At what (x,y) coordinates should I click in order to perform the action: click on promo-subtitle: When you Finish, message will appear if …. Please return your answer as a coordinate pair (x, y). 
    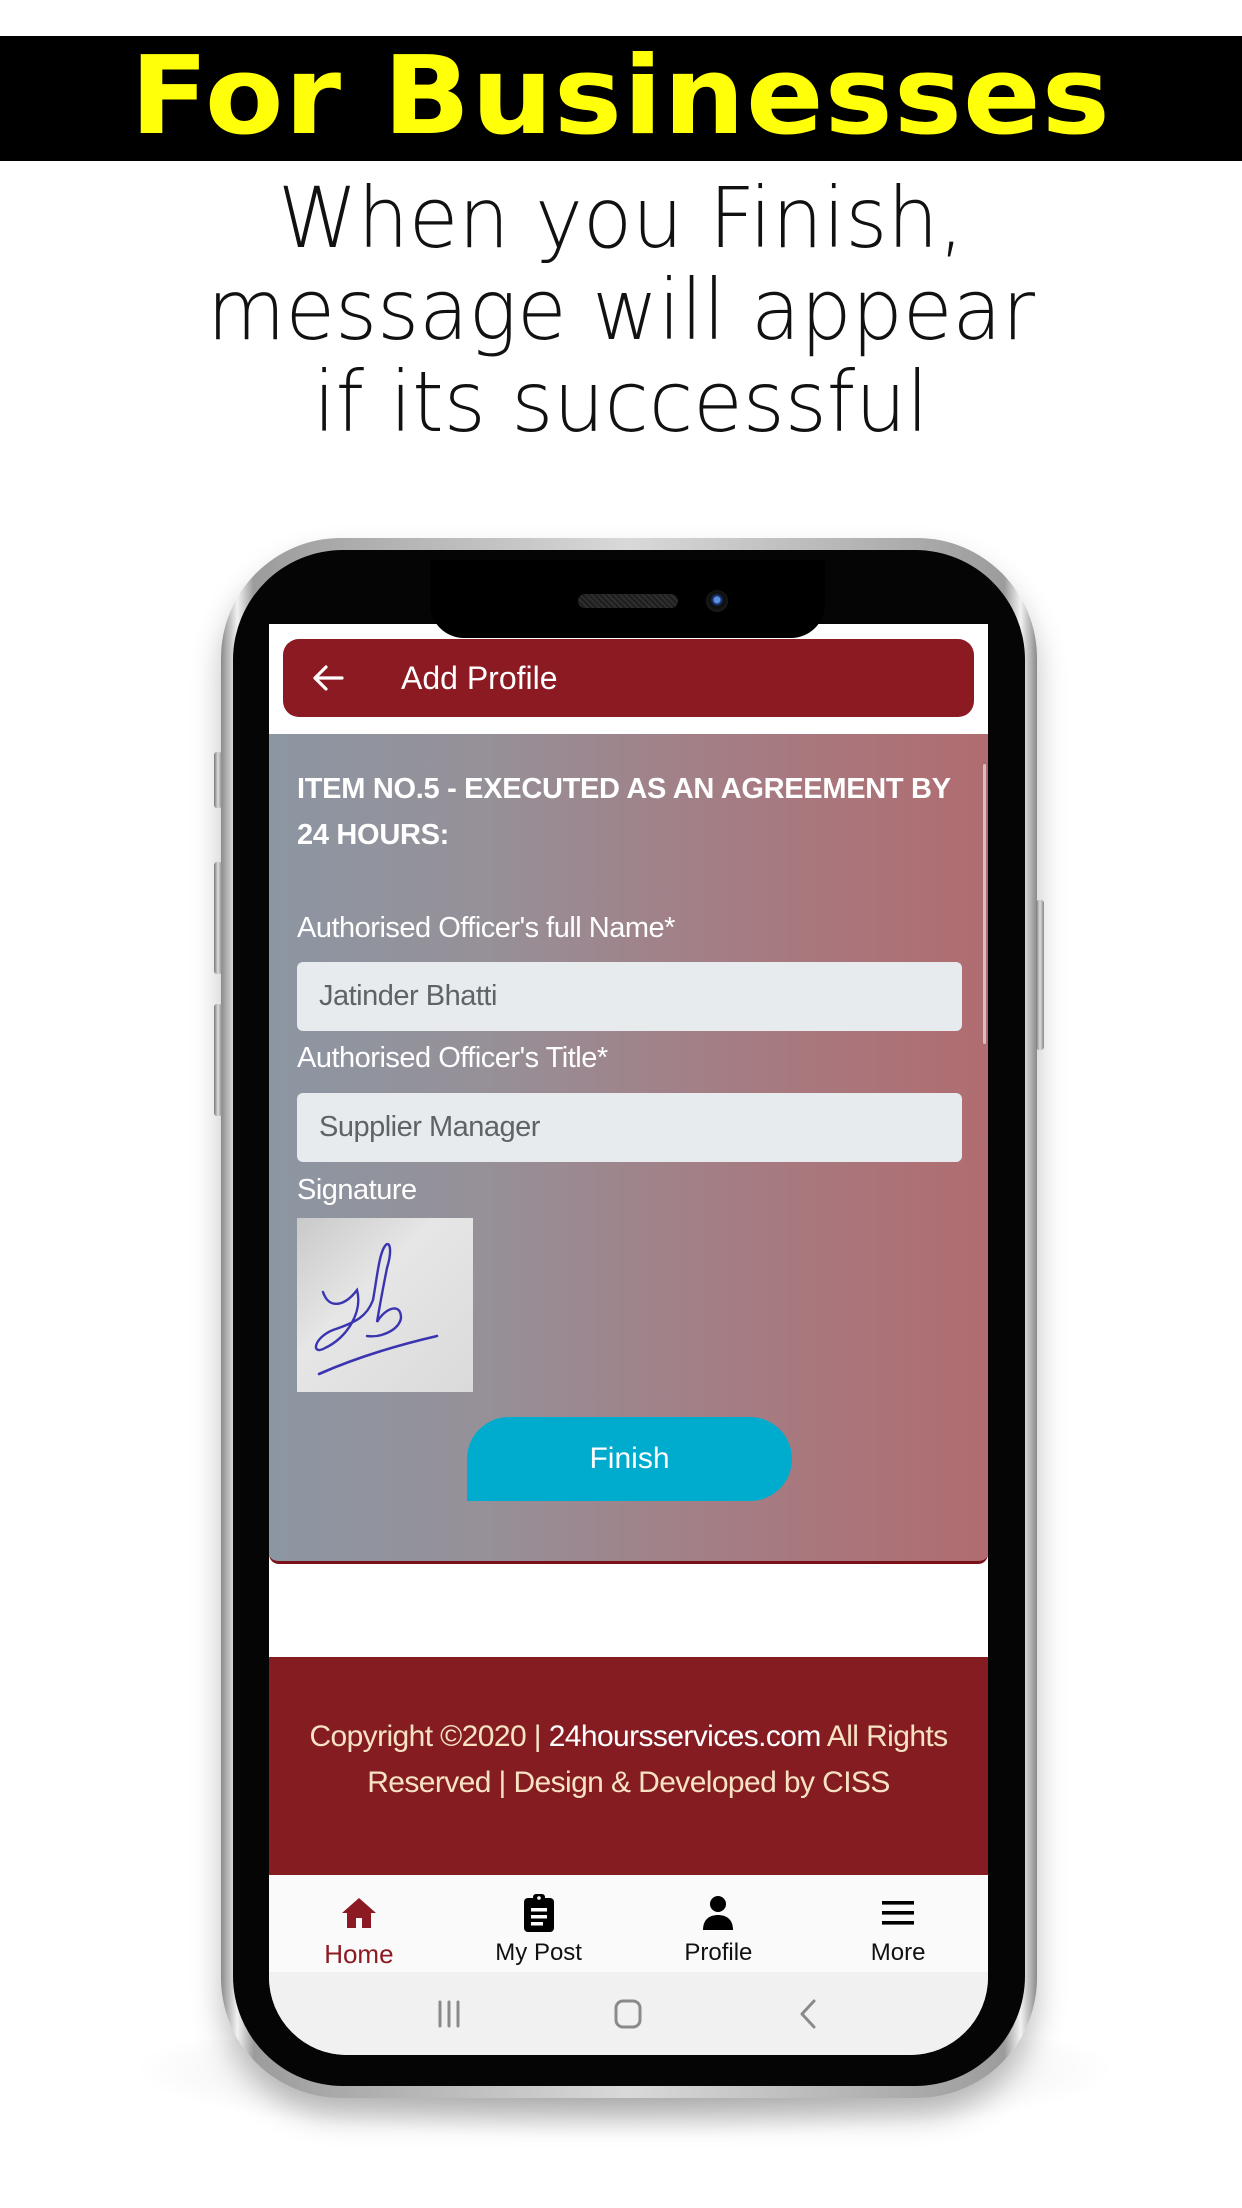
    Looking at the image, I should click on (621, 310).